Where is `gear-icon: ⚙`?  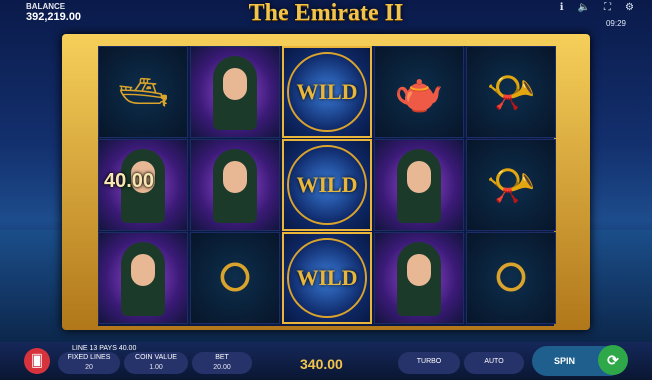
gear-icon: ⚙ is located at coordinates (629, 7).